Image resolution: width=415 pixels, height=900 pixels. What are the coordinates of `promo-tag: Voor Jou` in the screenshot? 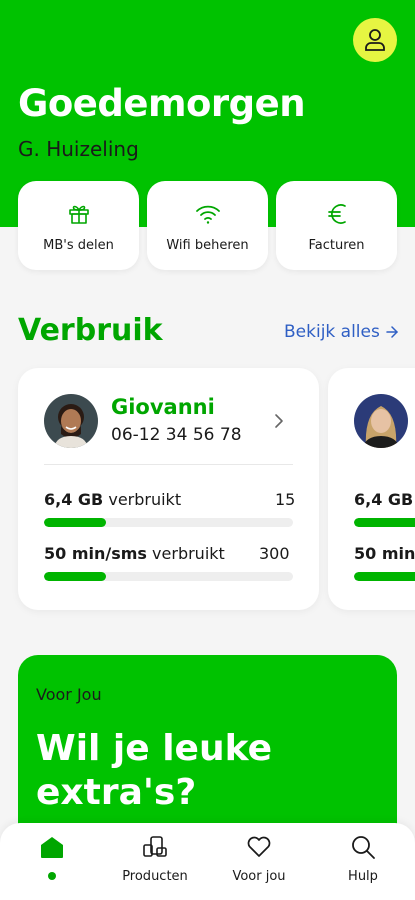 It's located at (69, 694).